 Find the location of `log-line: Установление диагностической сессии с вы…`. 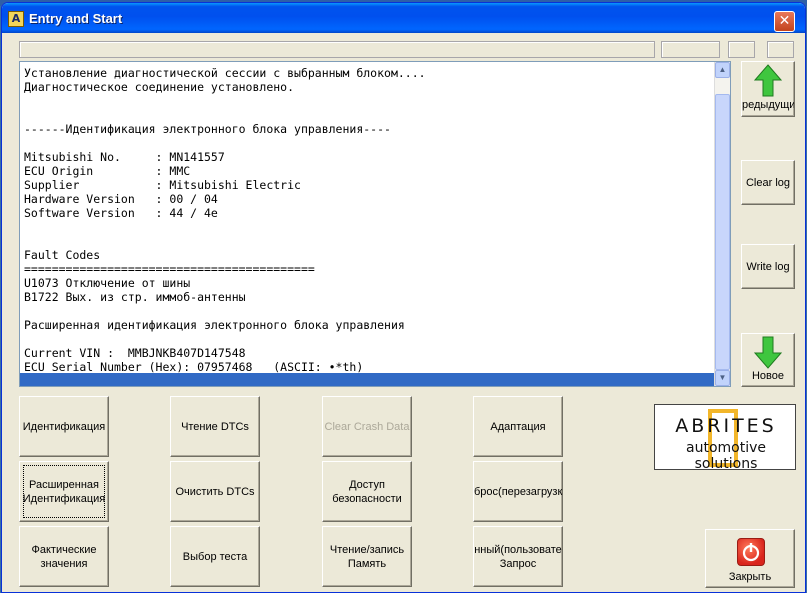

log-line: Установление диагностической сессии с вы… is located at coordinates (225, 73).